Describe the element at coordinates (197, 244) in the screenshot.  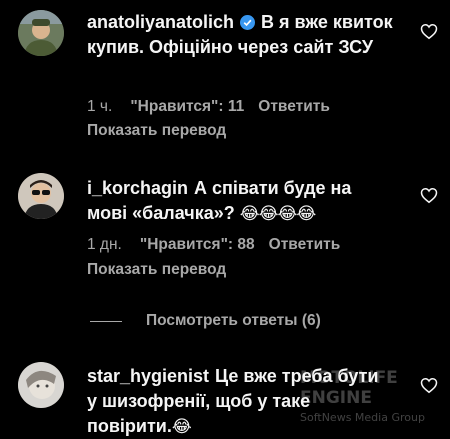
I see `likes-count: "Нравится": 88` at that location.